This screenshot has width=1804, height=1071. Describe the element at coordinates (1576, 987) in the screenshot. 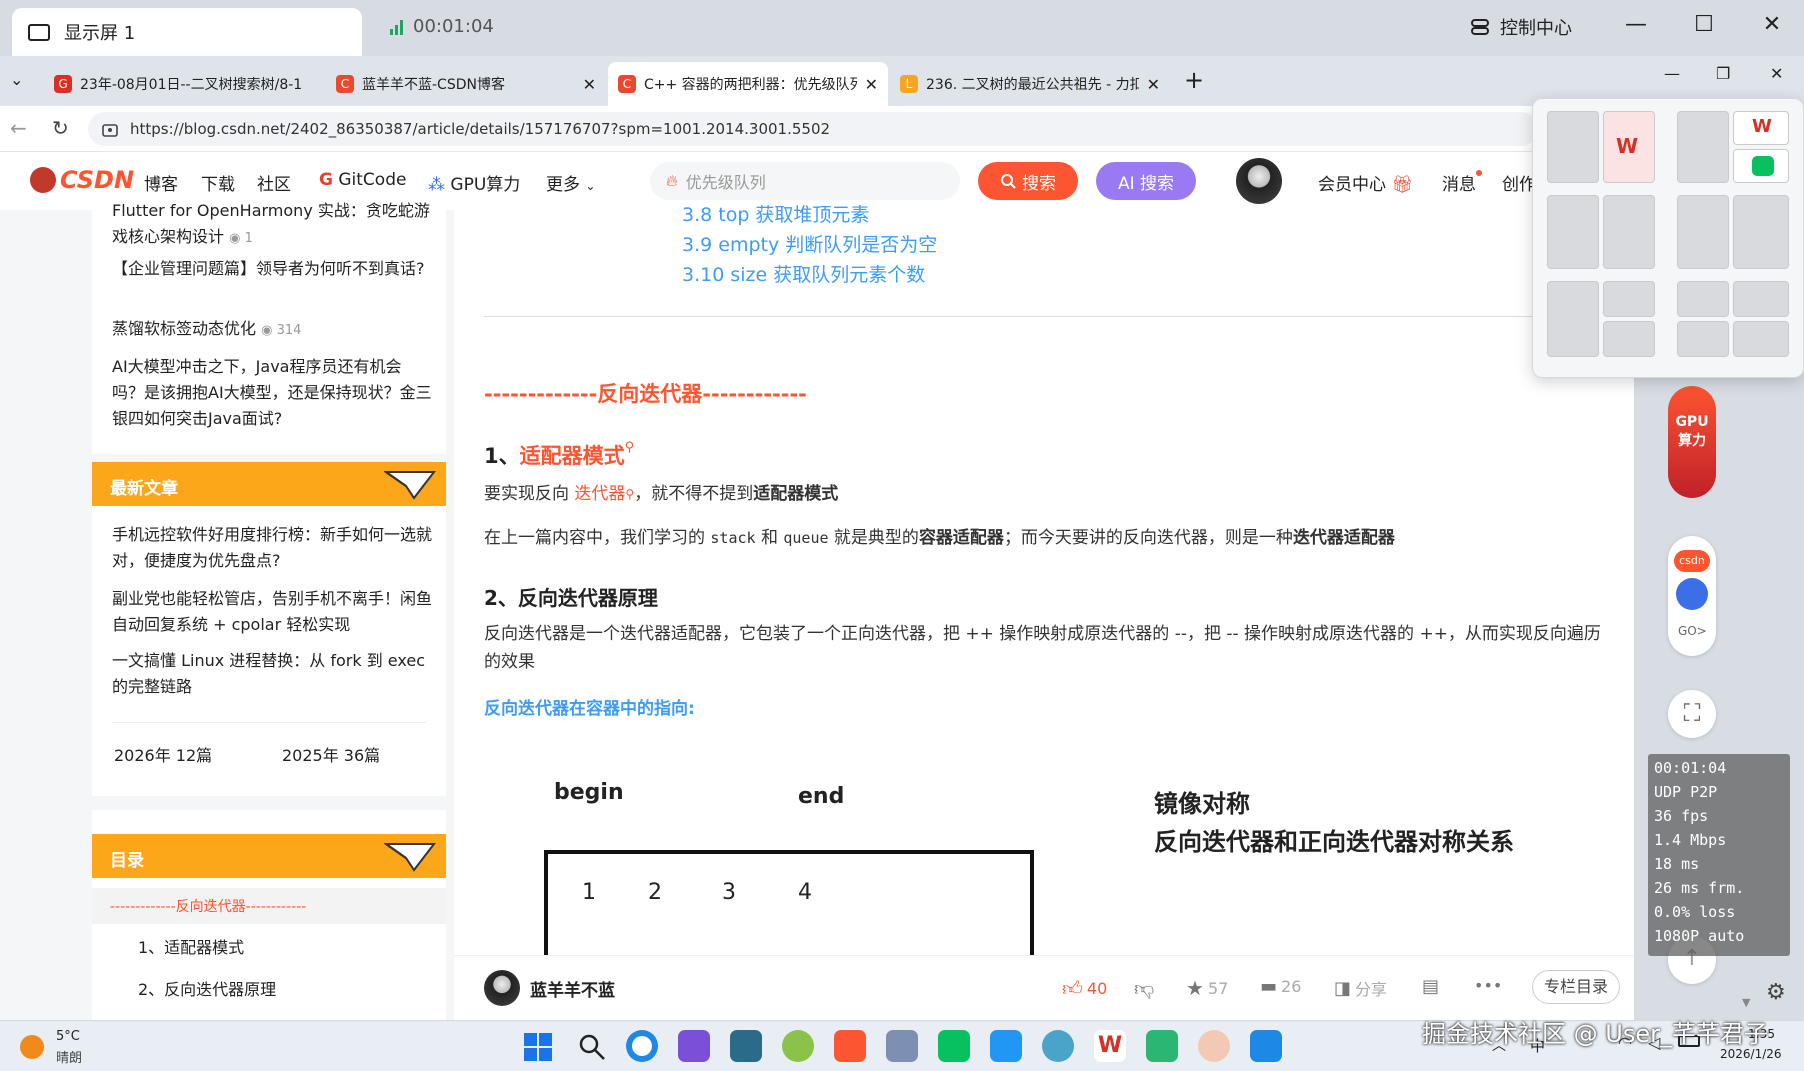

I see `column-toc-button: 专栏目录` at that location.